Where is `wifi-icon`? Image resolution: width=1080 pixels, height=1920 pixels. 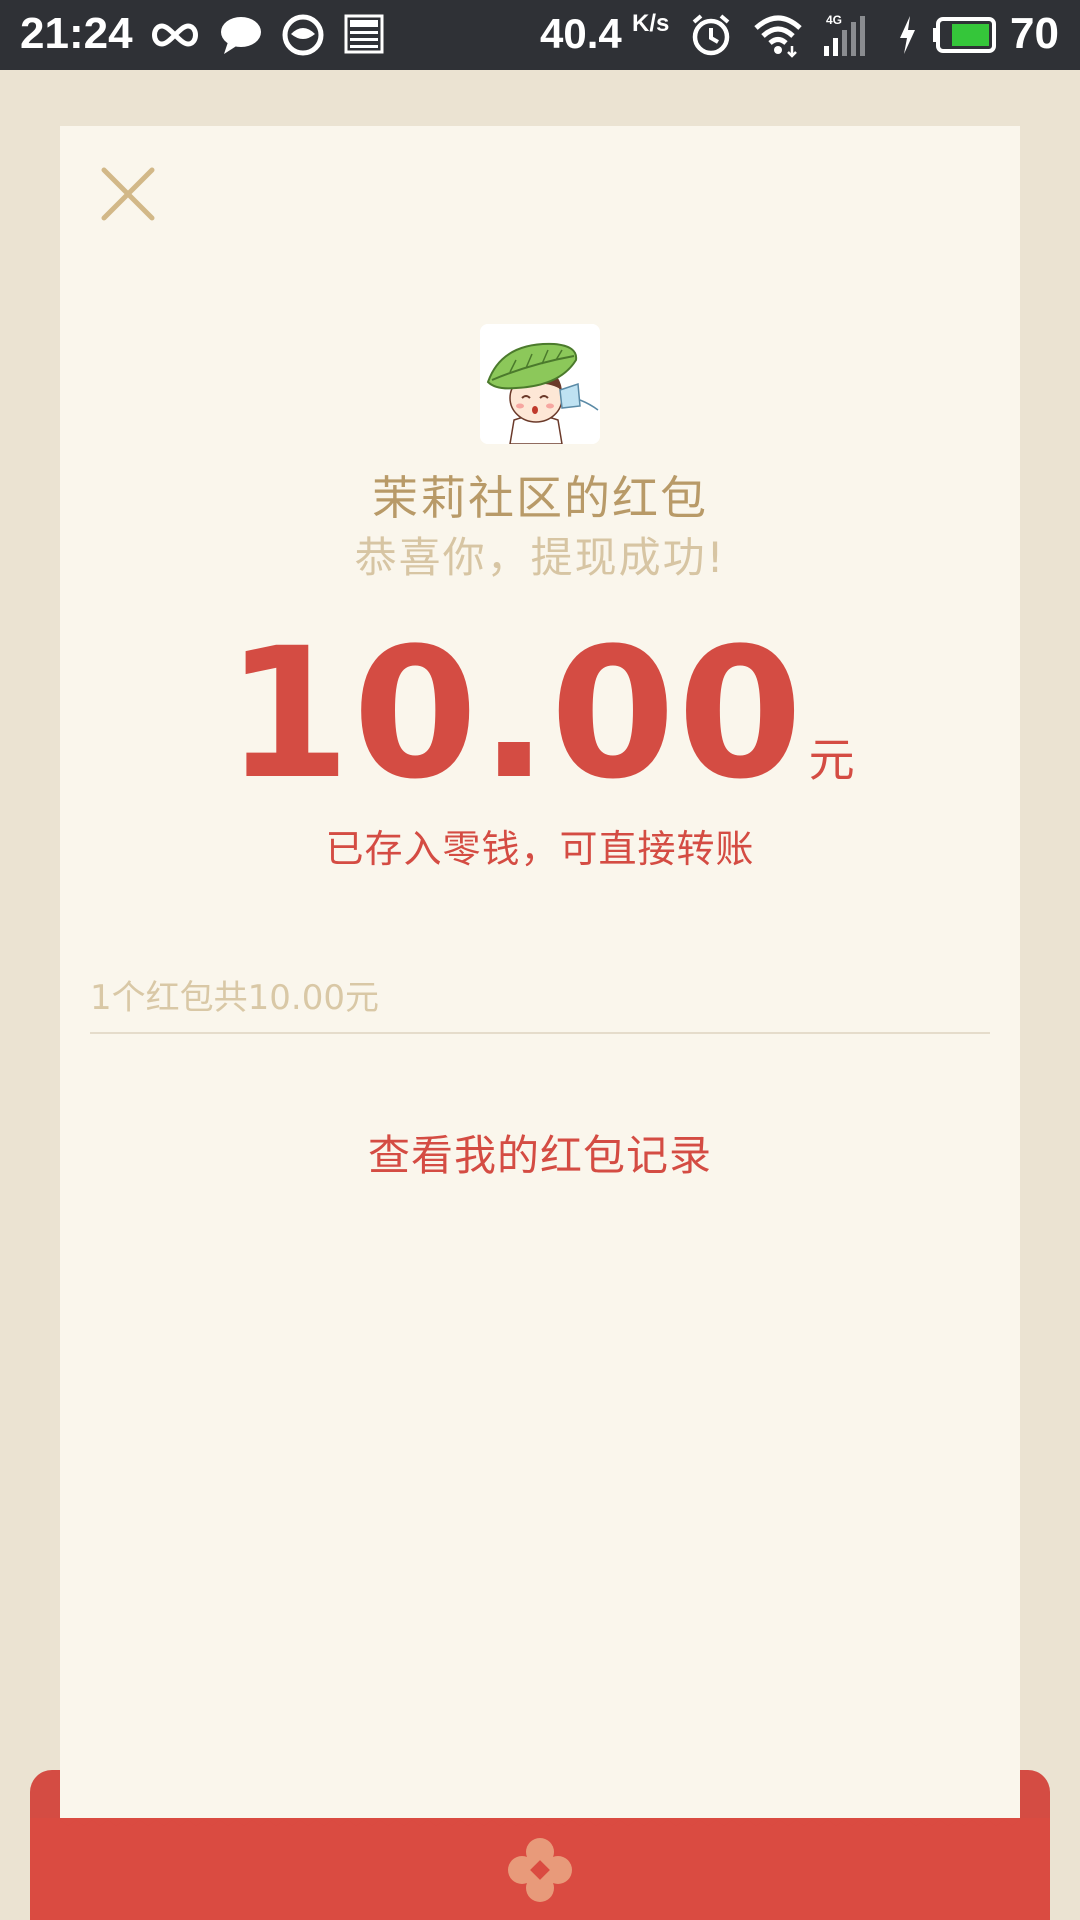
wifi-icon is located at coordinates (778, 36).